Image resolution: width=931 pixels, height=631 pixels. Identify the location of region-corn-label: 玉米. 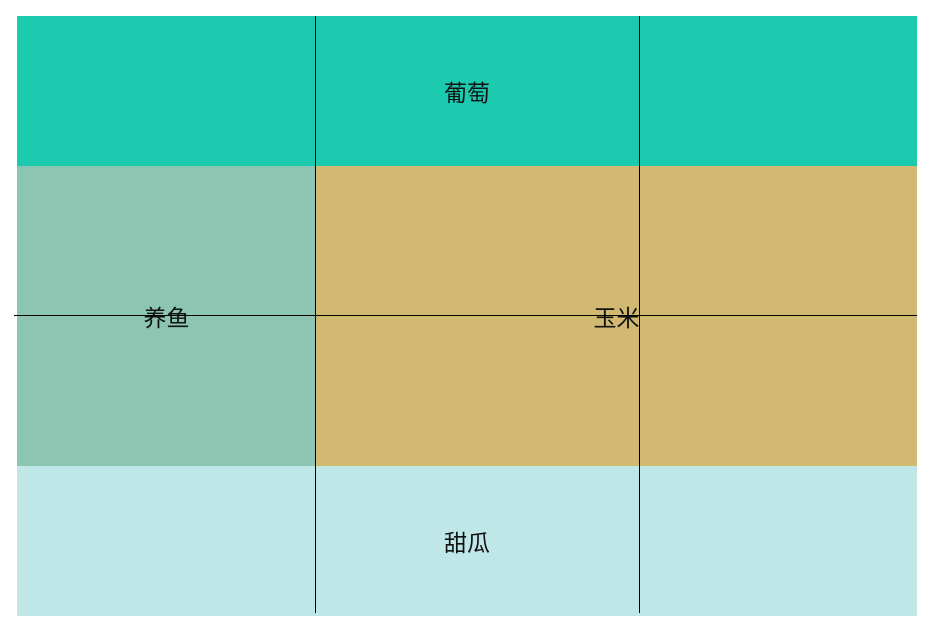
(616, 319).